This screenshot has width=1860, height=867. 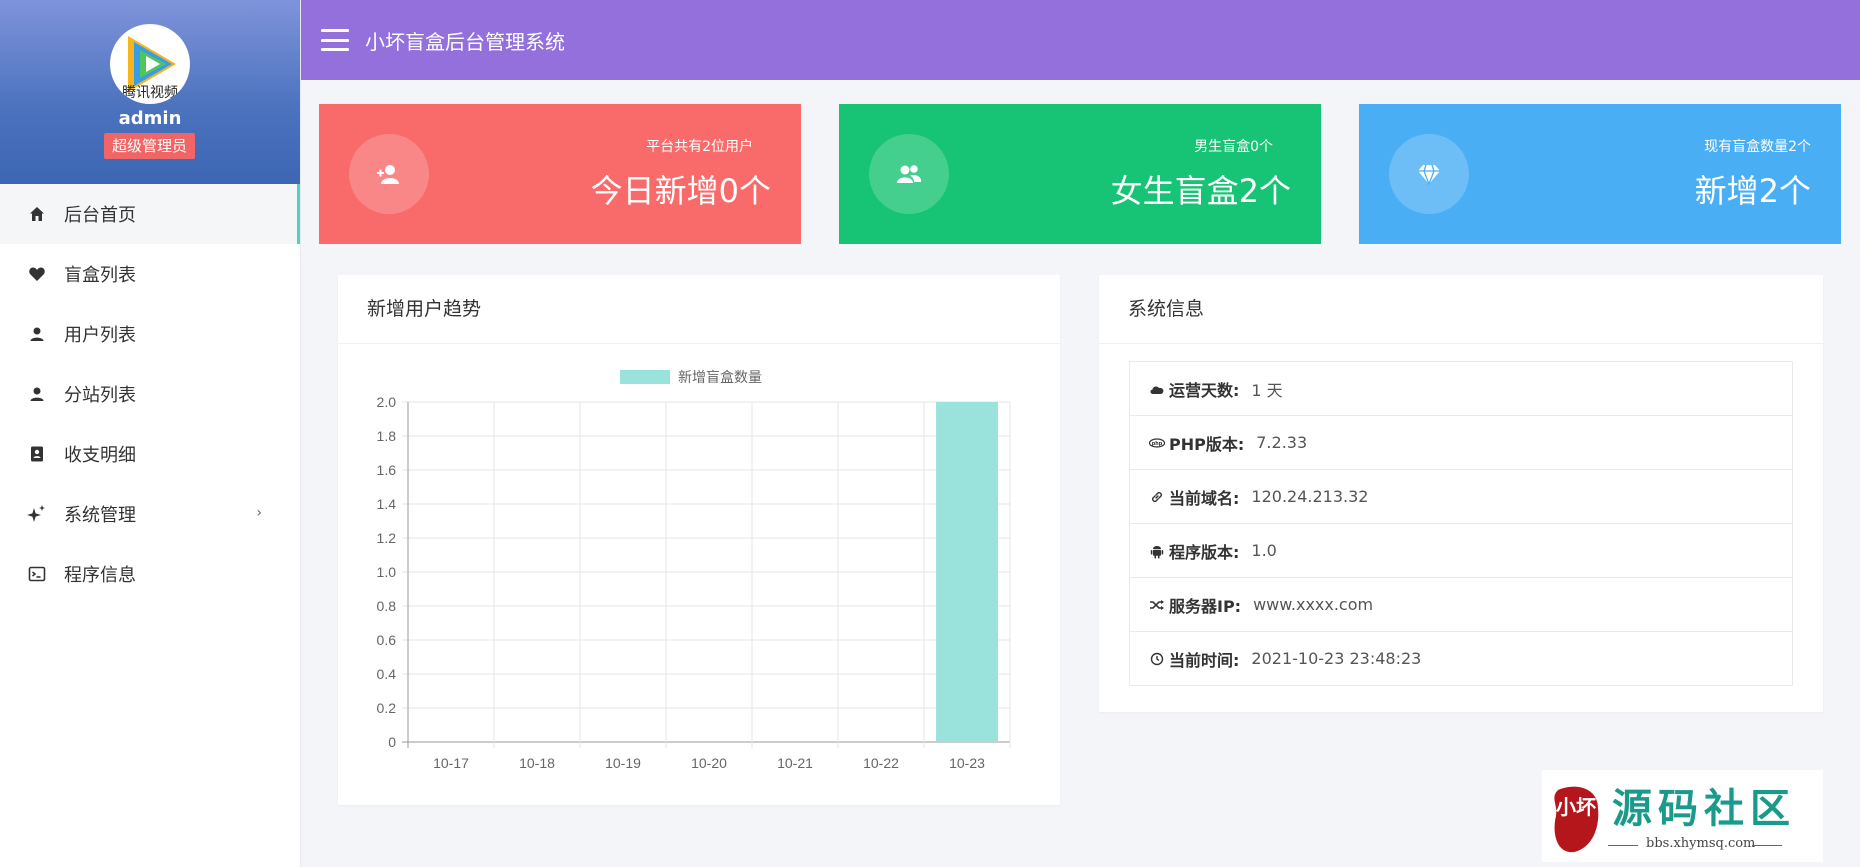 What do you see at coordinates (1461, 551) in the screenshot?
I see `info-row-program-version: 程序版本: 1.0` at bounding box center [1461, 551].